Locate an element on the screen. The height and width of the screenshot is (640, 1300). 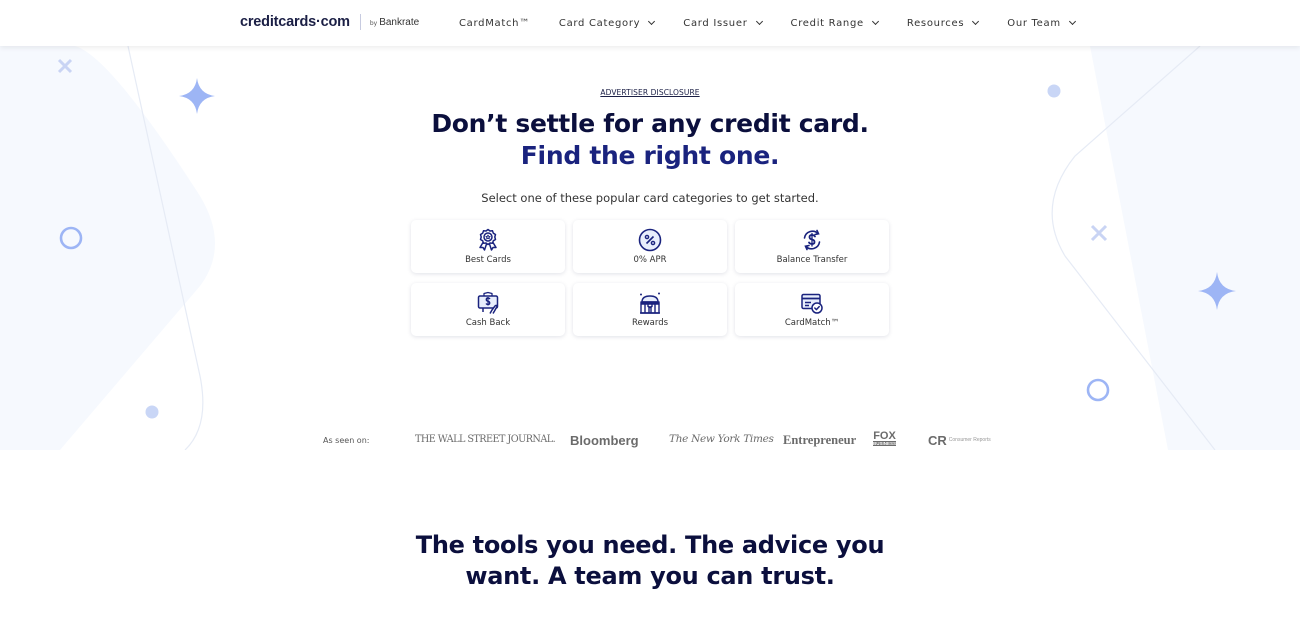
nav-item-card-issuer: Card Issuer is located at coordinates (723, 23).